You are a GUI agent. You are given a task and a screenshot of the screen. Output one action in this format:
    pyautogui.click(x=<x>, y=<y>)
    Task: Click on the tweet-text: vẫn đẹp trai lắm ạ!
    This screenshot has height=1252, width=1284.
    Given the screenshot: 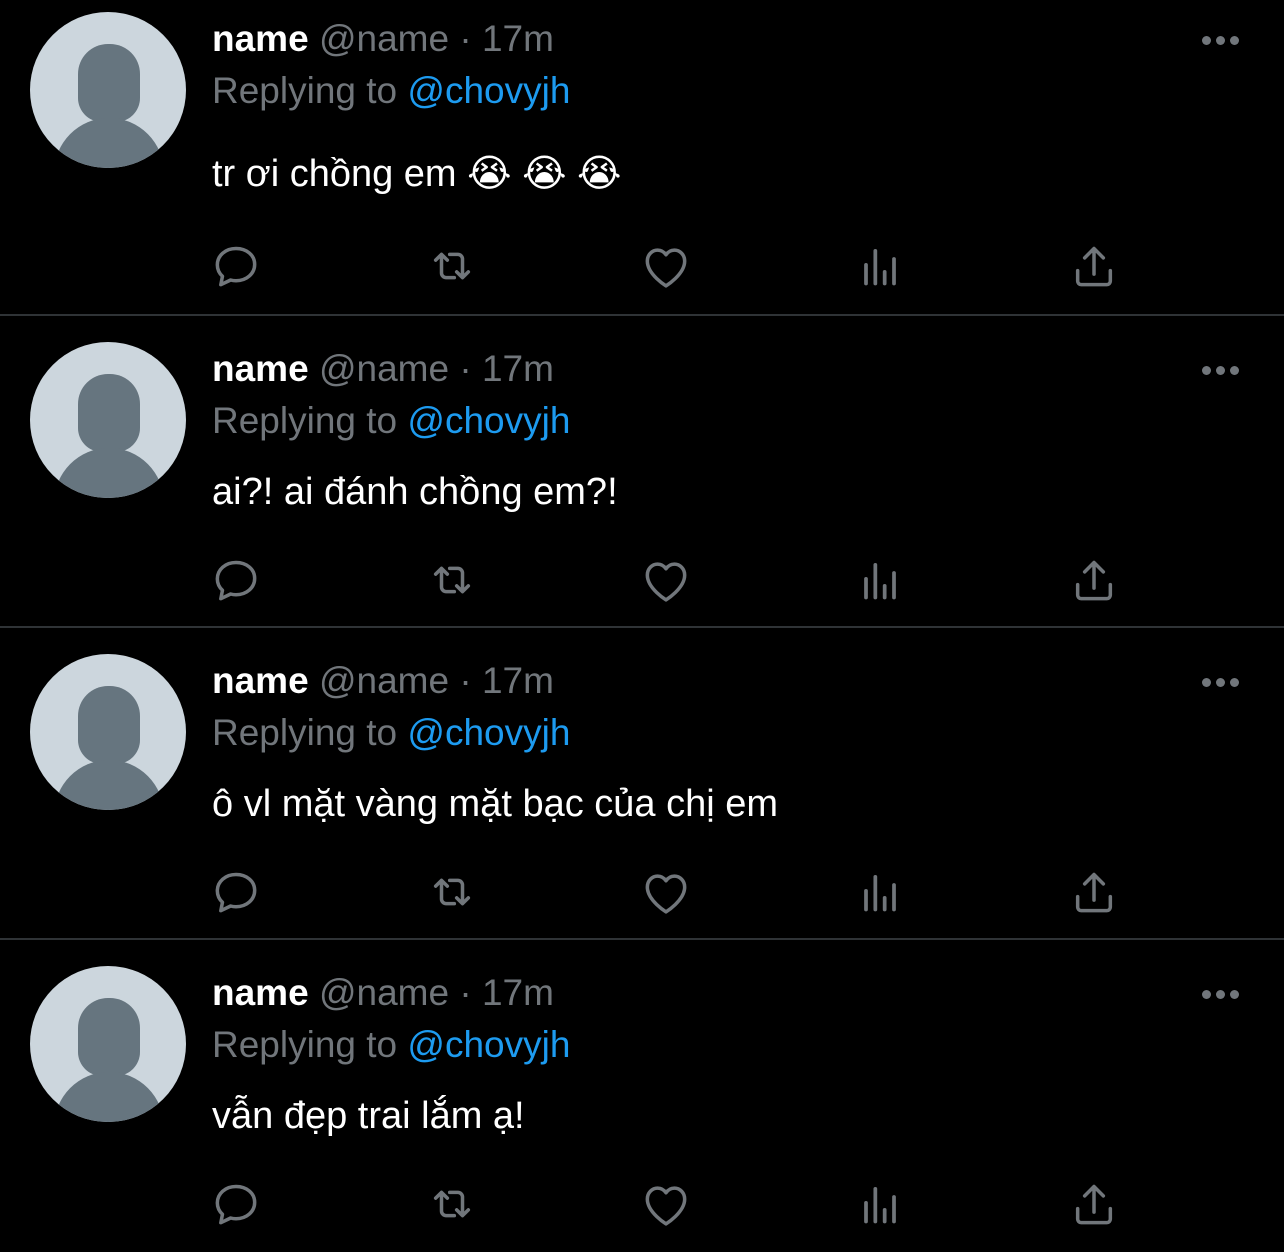 What is the action you would take?
    pyautogui.click(x=368, y=1116)
    